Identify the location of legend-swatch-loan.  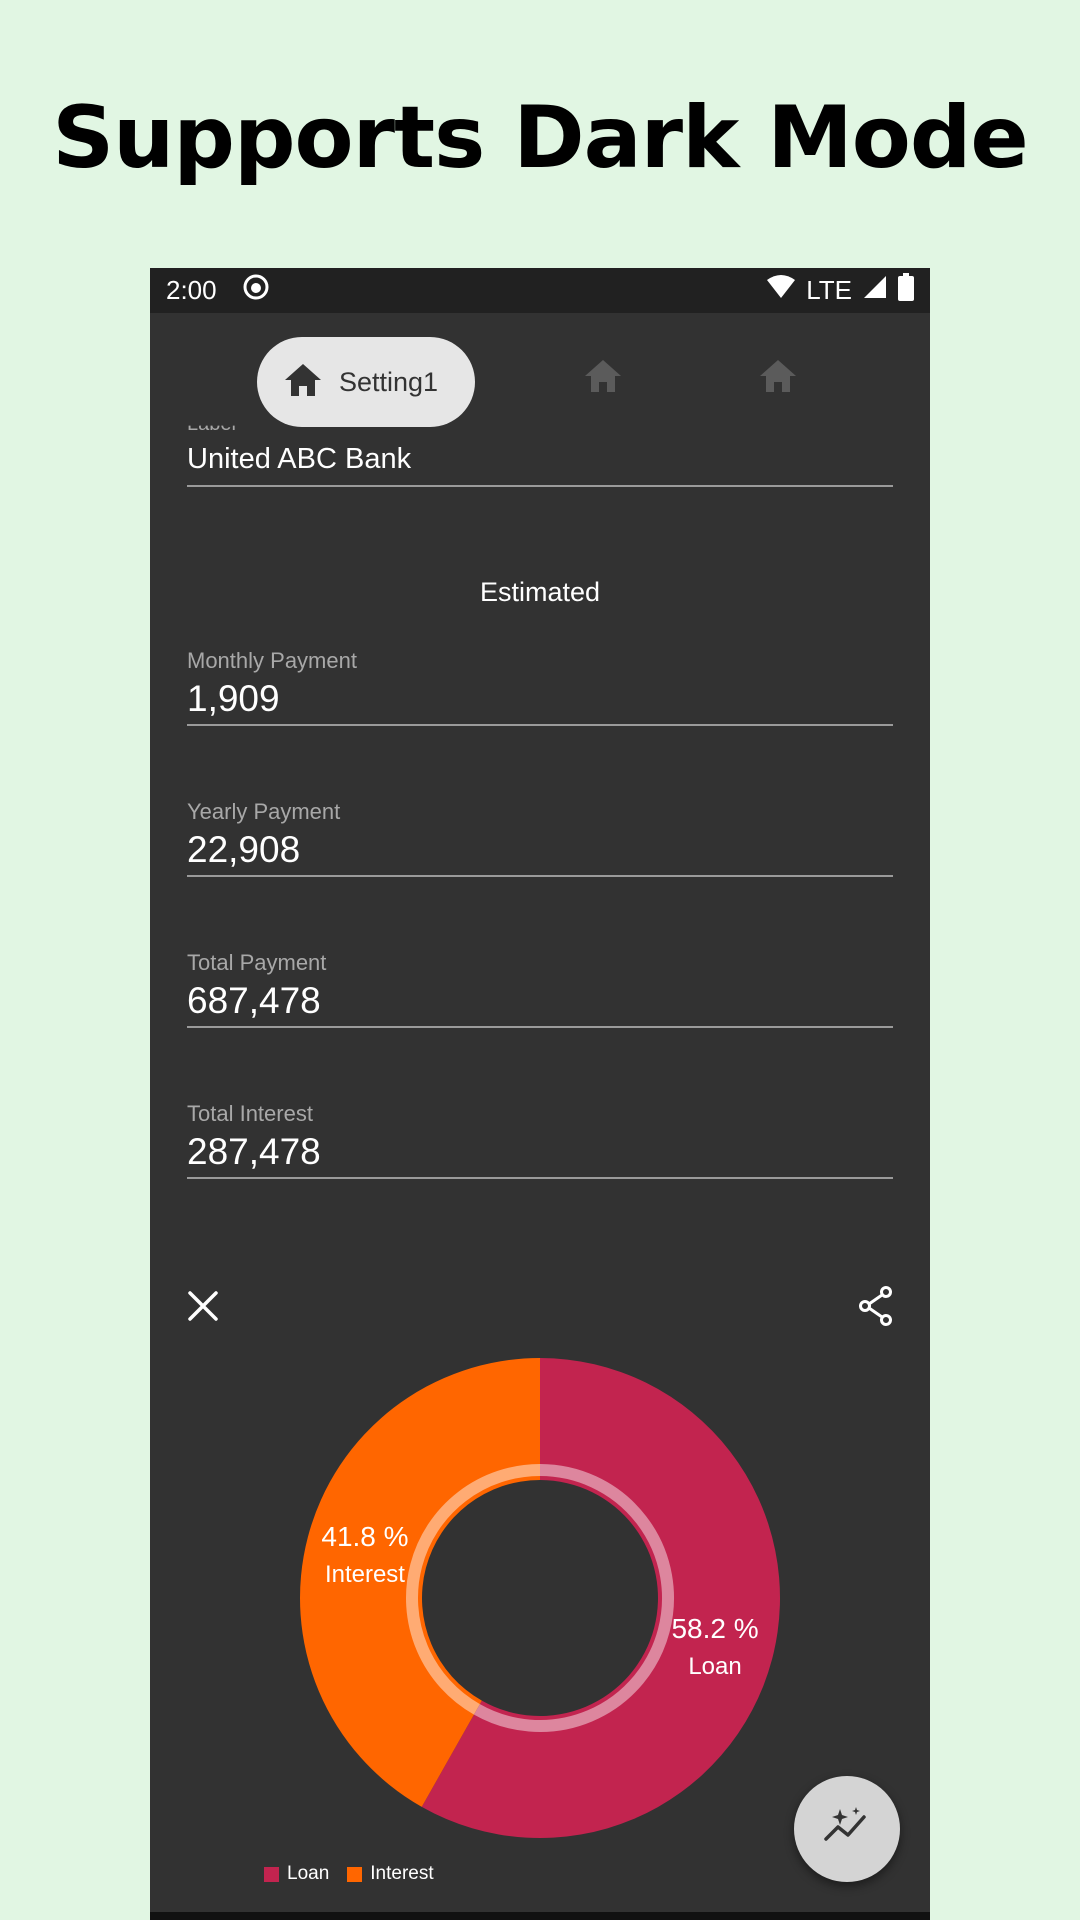
(271, 1874).